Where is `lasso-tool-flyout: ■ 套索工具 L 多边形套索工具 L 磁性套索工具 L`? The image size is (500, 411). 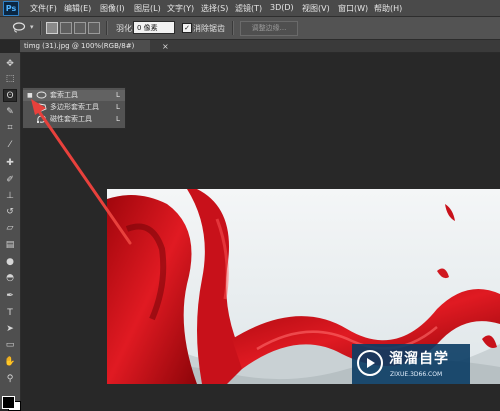 lasso-tool-flyout: ■ 套索工具 L 多边形套索工具 L 磁性套索工具 L is located at coordinates (74, 108).